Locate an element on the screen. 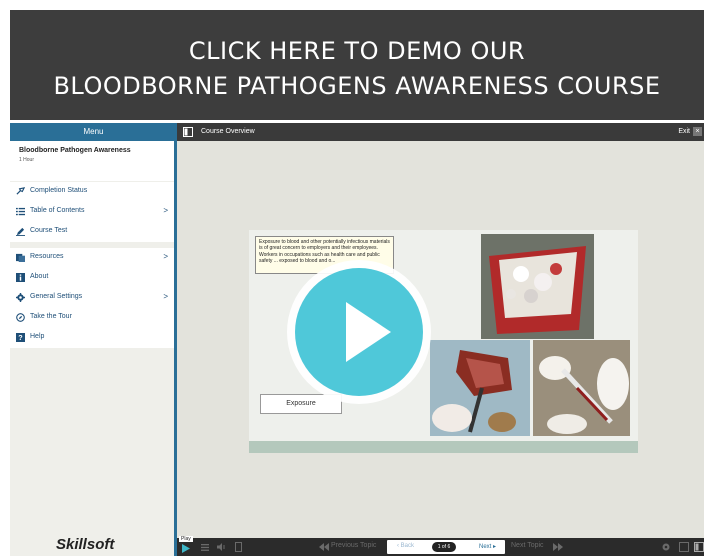 The height and width of the screenshot is (556, 704). next-button: Next ▸ is located at coordinates (487, 546).